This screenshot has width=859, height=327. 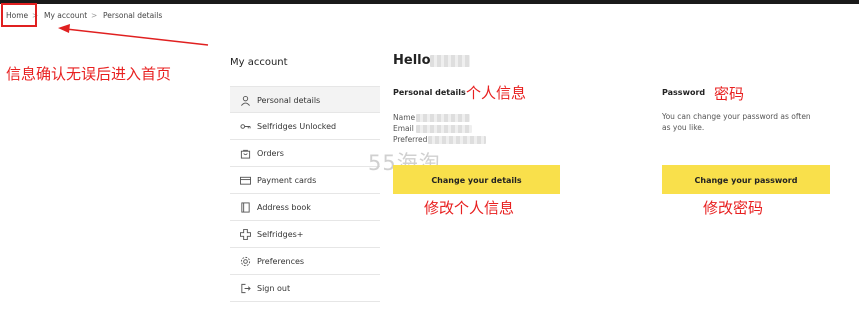 I want to click on annotation-left-note: 信息确认无误后进入首页, so click(x=89, y=74).